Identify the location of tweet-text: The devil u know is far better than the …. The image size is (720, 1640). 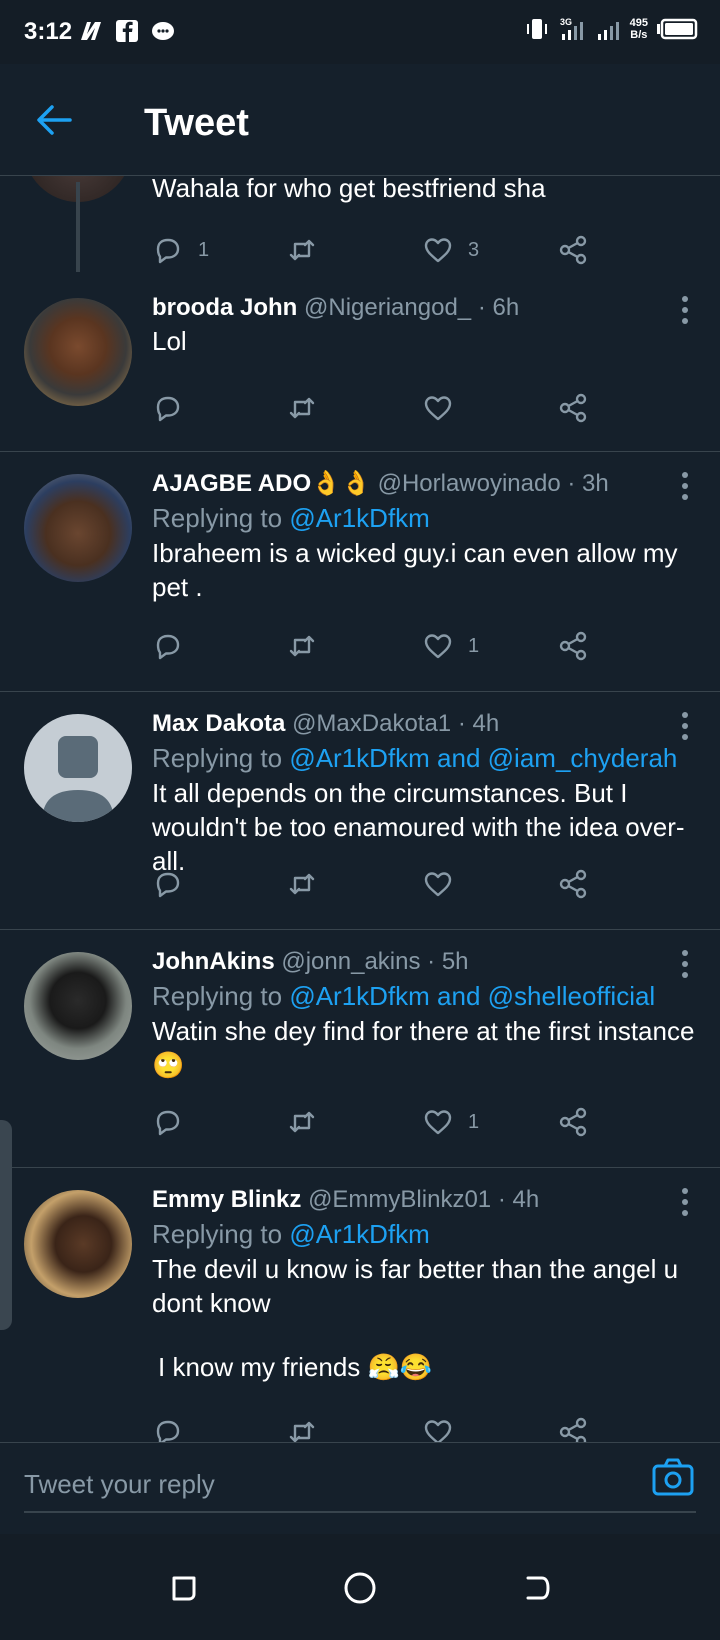
(415, 1286).